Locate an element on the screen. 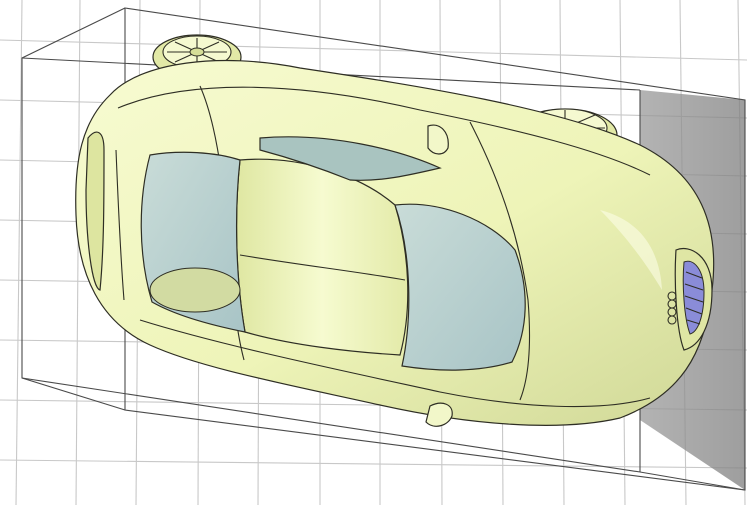  wheel-front-hub is located at coordinates (197, 52).